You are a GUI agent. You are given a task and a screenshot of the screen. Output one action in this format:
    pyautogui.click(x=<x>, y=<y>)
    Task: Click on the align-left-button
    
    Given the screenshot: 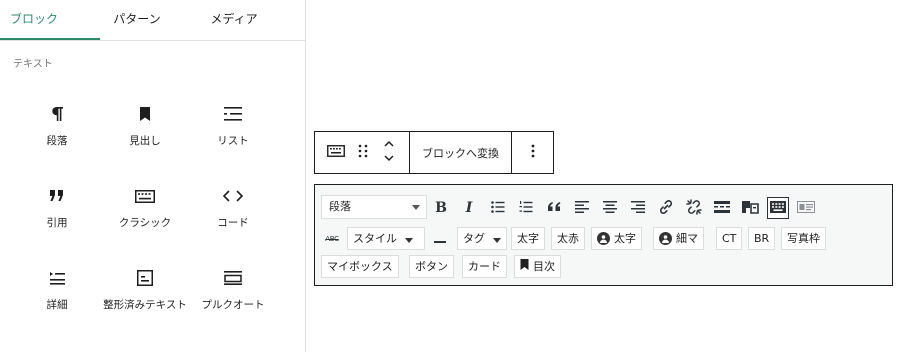 What is the action you would take?
    pyautogui.click(x=582, y=208)
    